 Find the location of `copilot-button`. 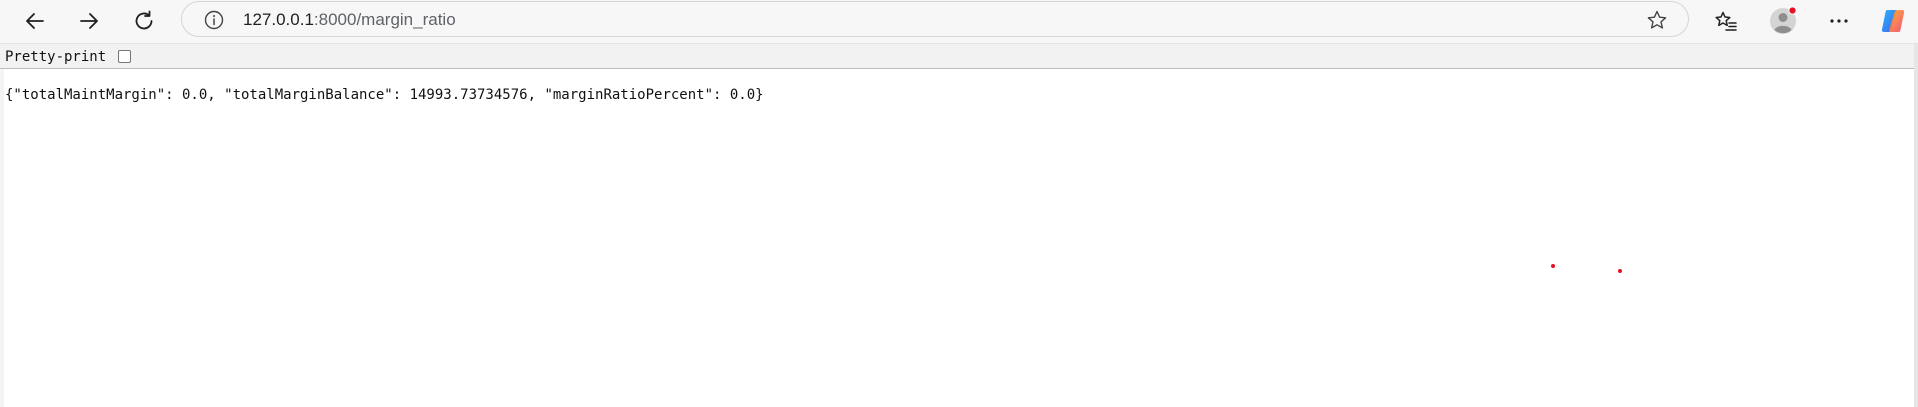

copilot-button is located at coordinates (1893, 21).